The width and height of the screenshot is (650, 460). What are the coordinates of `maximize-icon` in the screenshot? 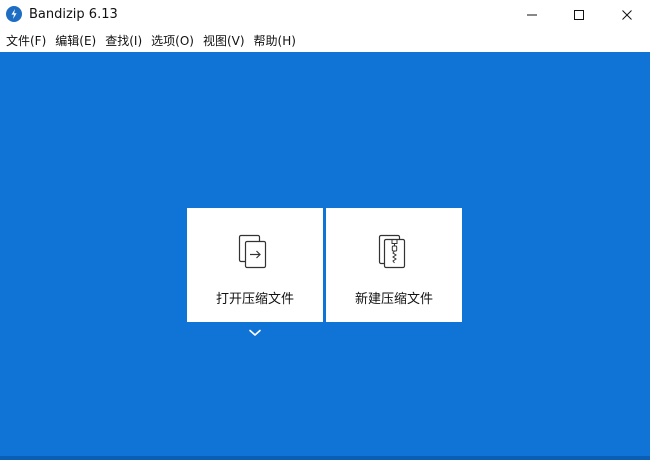 It's located at (579, 15).